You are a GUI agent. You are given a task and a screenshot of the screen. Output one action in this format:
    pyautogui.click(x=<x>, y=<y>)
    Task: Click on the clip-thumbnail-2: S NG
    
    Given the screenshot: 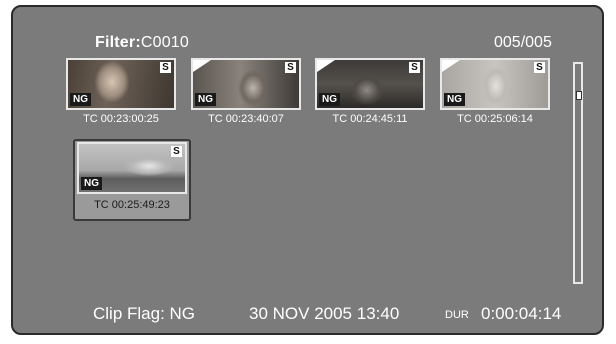 What is the action you would take?
    pyautogui.click(x=246, y=84)
    